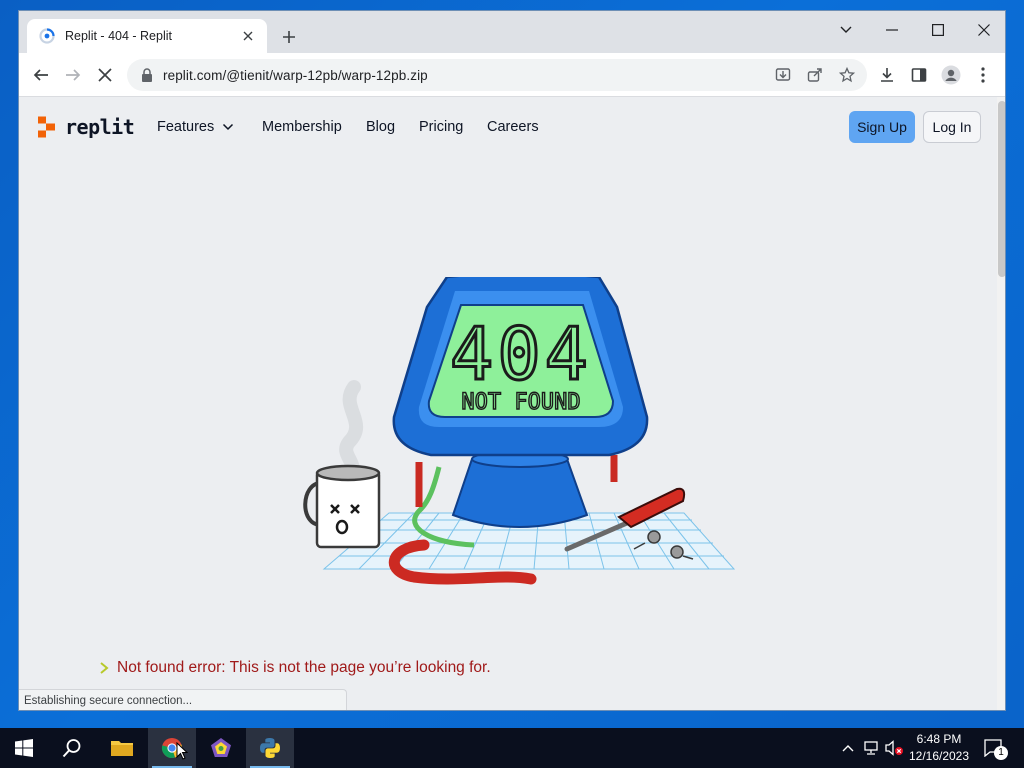  What do you see at coordinates (182, 751) in the screenshot?
I see `mouse-cursor-icon` at bounding box center [182, 751].